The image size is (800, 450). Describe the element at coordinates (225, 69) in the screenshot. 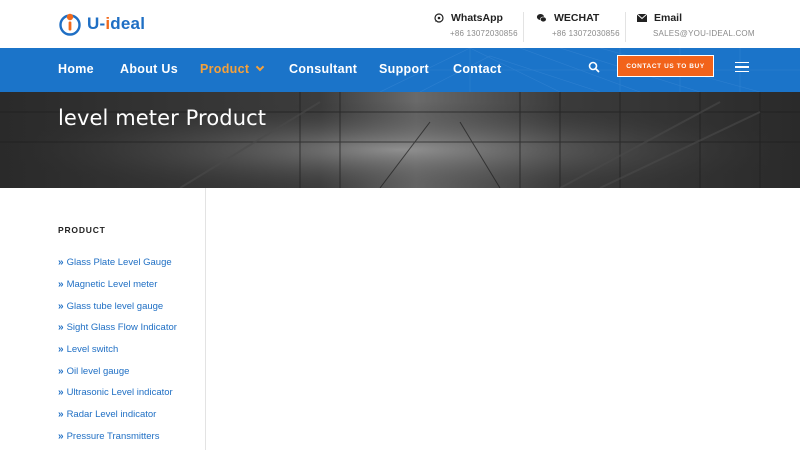

I see `nav-product-label: Product` at that location.